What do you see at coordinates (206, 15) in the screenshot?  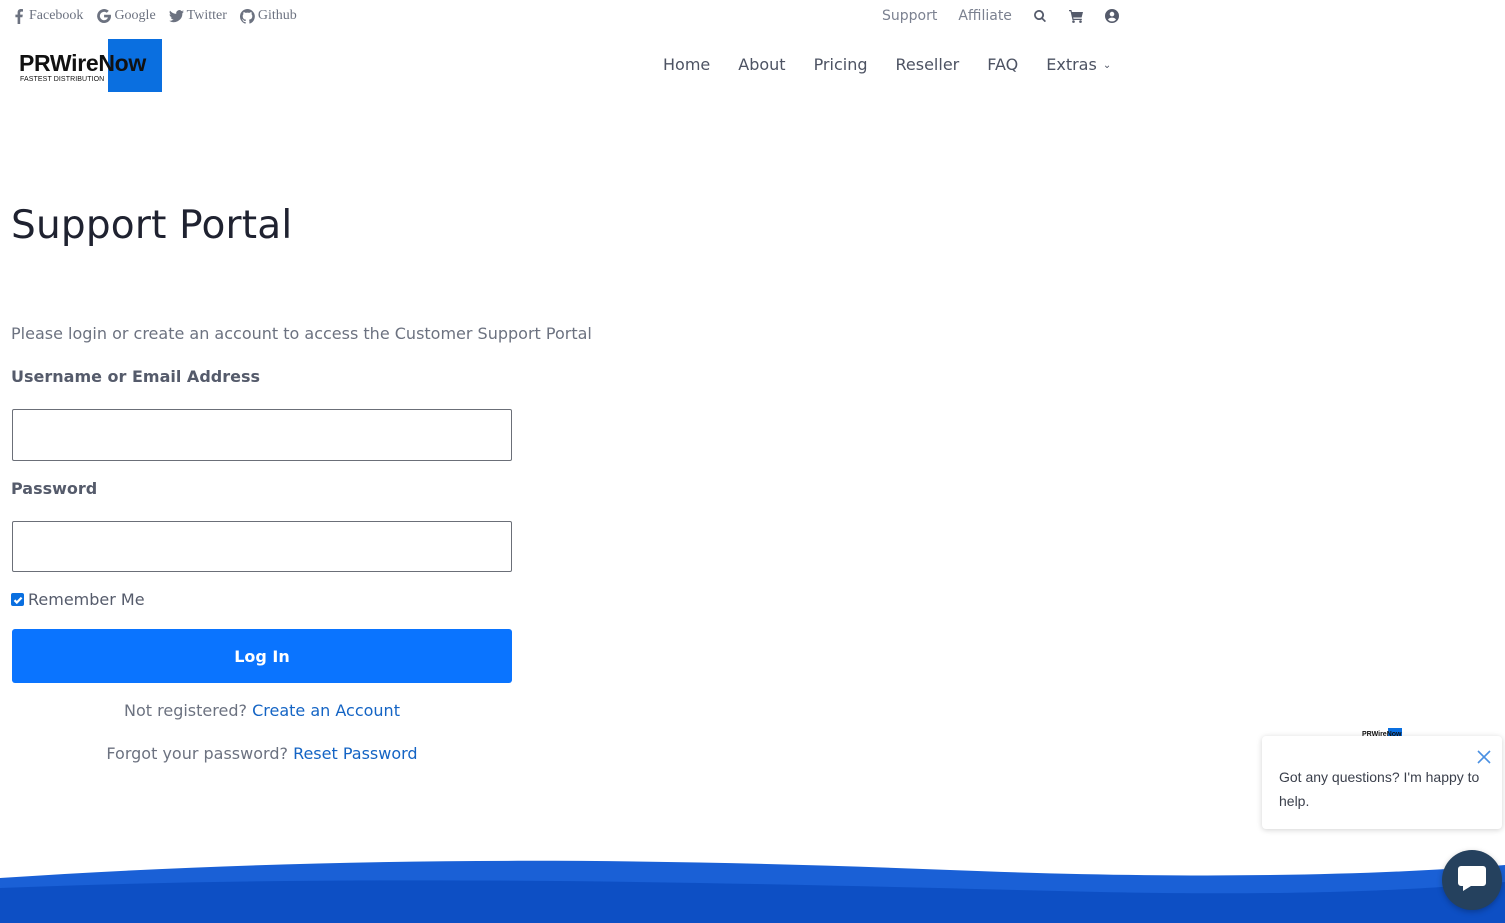 I see `twitter-label: Twitter` at bounding box center [206, 15].